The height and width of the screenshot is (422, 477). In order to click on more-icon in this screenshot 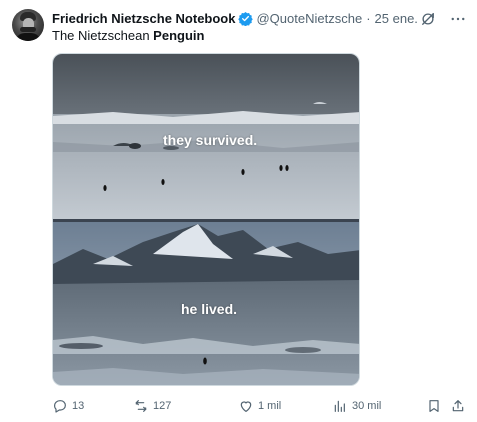, I will do `click(458, 19)`.